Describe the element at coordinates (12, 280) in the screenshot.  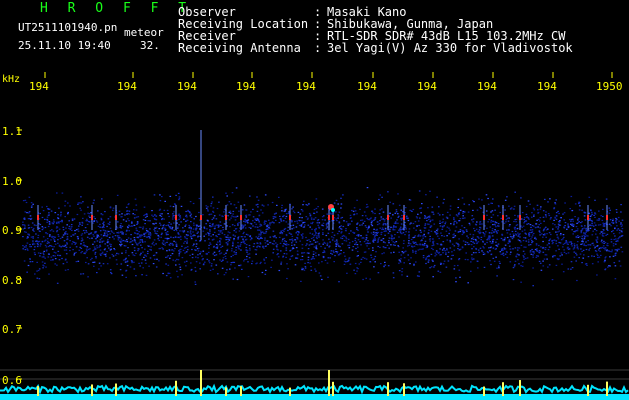
I see `freq-tick: 0.8` at that location.